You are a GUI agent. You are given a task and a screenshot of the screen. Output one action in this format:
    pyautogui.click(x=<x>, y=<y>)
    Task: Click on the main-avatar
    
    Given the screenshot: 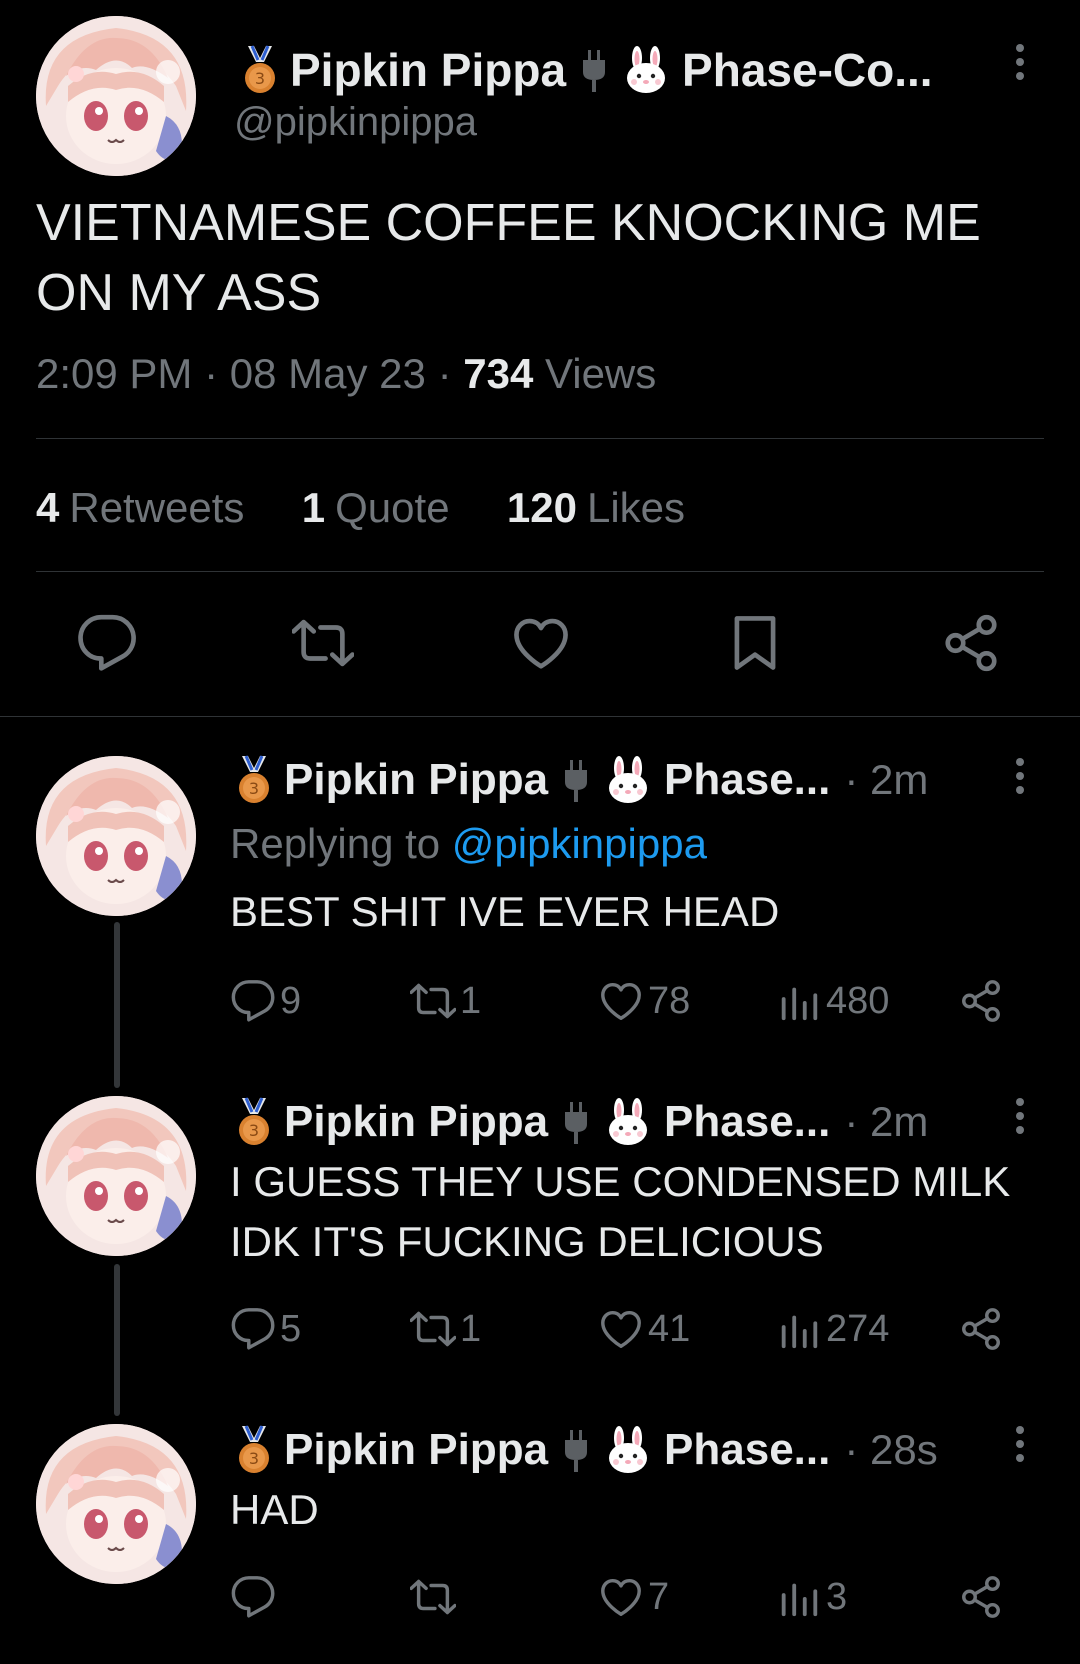 What is the action you would take?
    pyautogui.click(x=116, y=96)
    